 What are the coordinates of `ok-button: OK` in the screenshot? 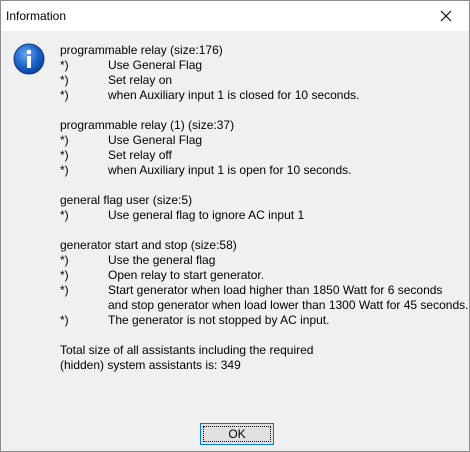 It's located at (237, 434).